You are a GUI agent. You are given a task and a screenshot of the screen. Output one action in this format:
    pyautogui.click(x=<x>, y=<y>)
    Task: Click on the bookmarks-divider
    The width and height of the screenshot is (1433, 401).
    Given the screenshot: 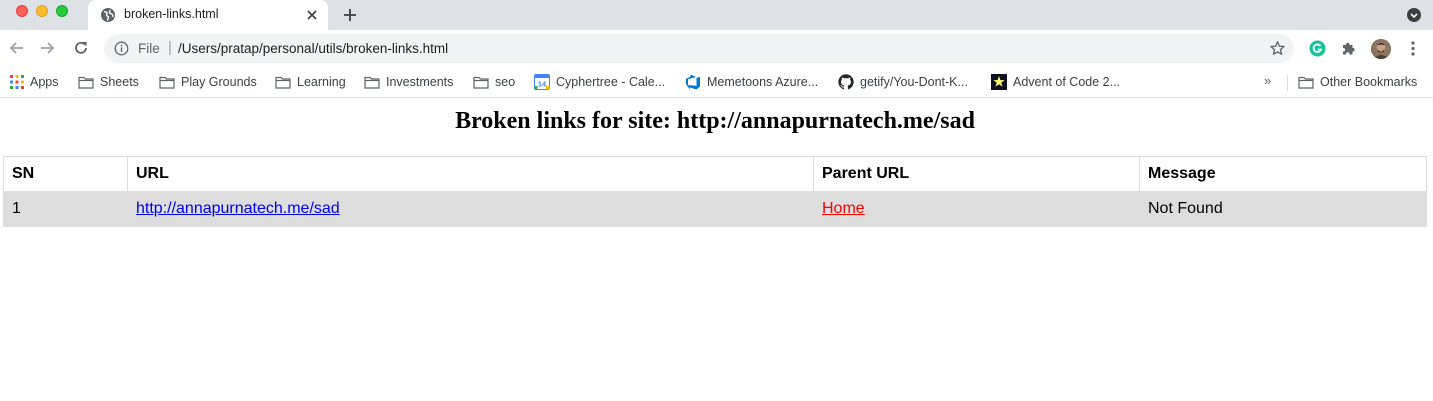 What is the action you would take?
    pyautogui.click(x=1287, y=83)
    